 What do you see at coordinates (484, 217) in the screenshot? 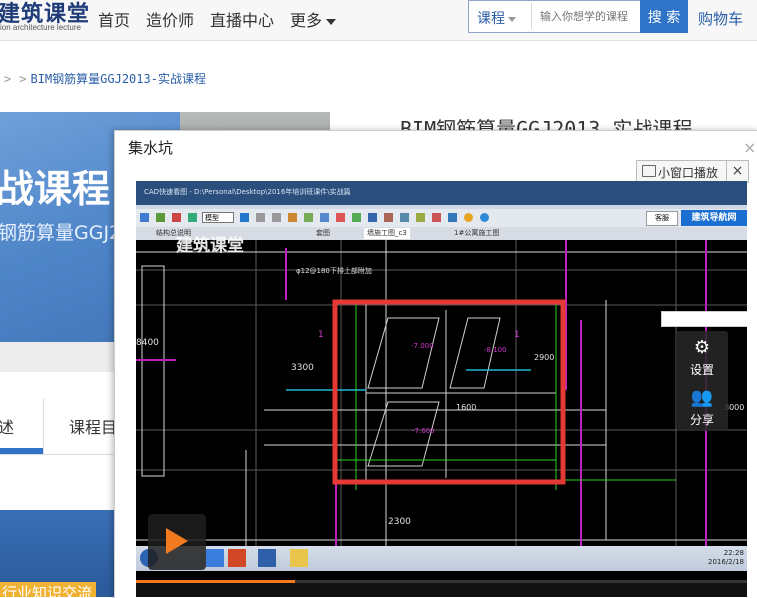
I see `info-icon` at bounding box center [484, 217].